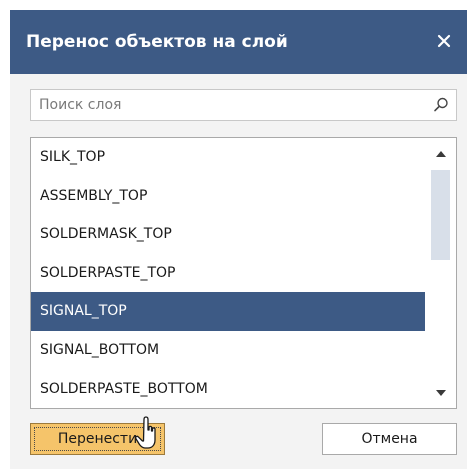 The height and width of the screenshot is (469, 467). What do you see at coordinates (228, 311) in the screenshot?
I see `layer-list-item: SIGNAL_TOP` at bounding box center [228, 311].